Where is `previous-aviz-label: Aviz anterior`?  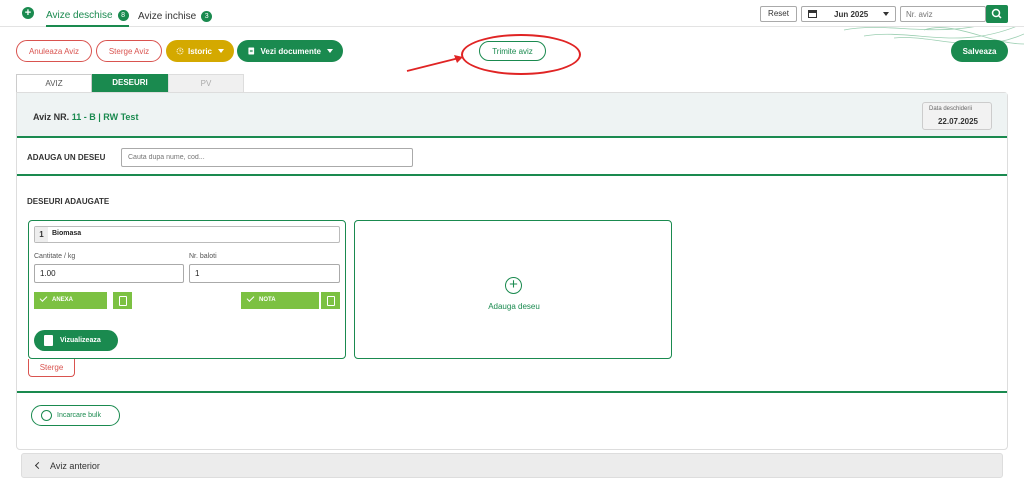
previous-aviz-label: Aviz anterior is located at coordinates (75, 466).